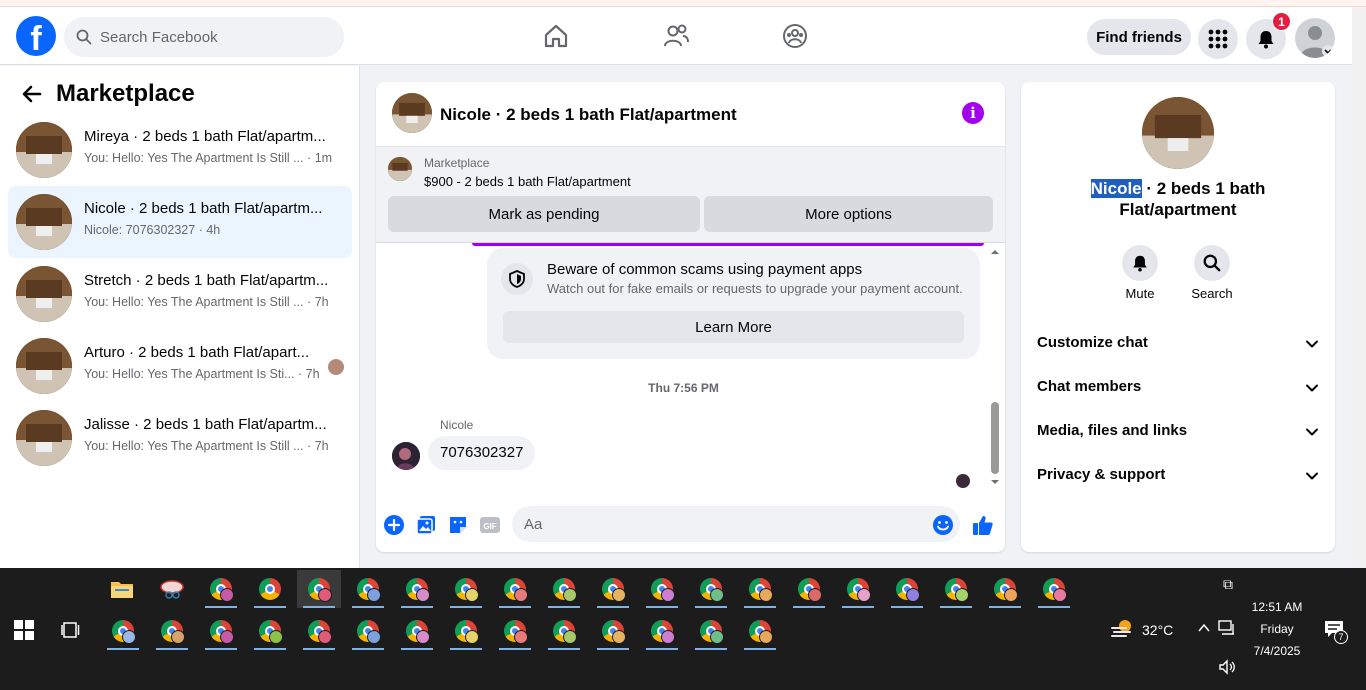  What do you see at coordinates (1227, 628) in the screenshot?
I see `network-icon` at bounding box center [1227, 628].